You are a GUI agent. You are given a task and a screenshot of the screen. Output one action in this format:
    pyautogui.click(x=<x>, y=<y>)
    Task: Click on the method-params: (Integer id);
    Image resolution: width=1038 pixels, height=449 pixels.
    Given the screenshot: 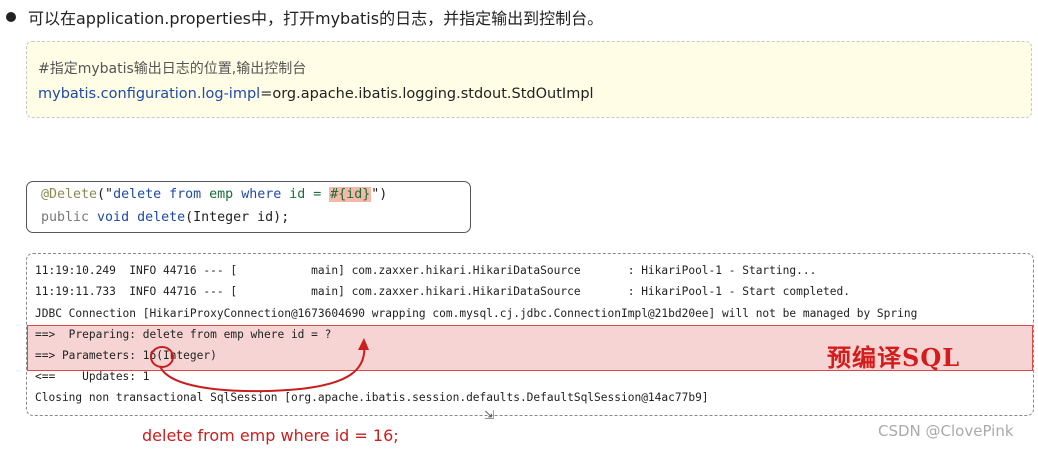 What is the action you would take?
    pyautogui.click(x=237, y=217)
    